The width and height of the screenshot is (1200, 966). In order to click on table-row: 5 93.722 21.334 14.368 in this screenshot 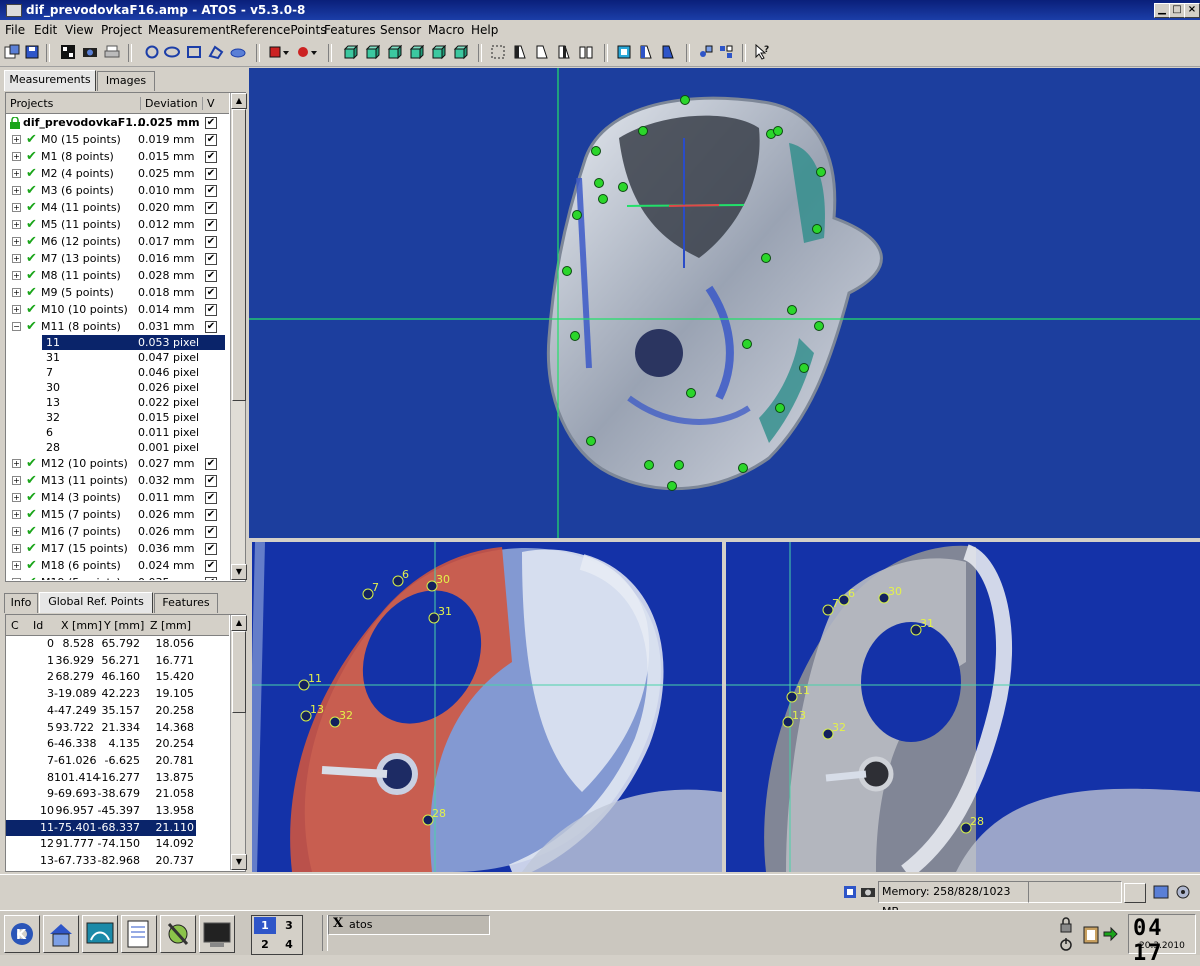, I will do `click(101, 728)`.